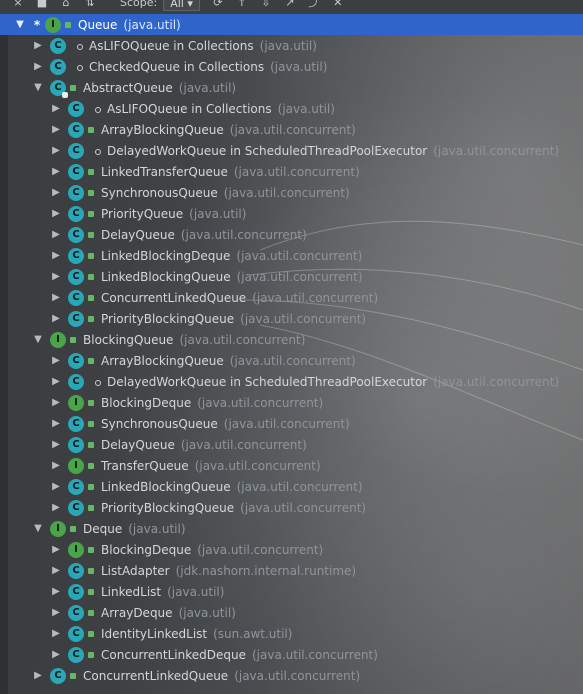  Describe the element at coordinates (76, 465) in the screenshot. I see `interface-icon: I` at that location.